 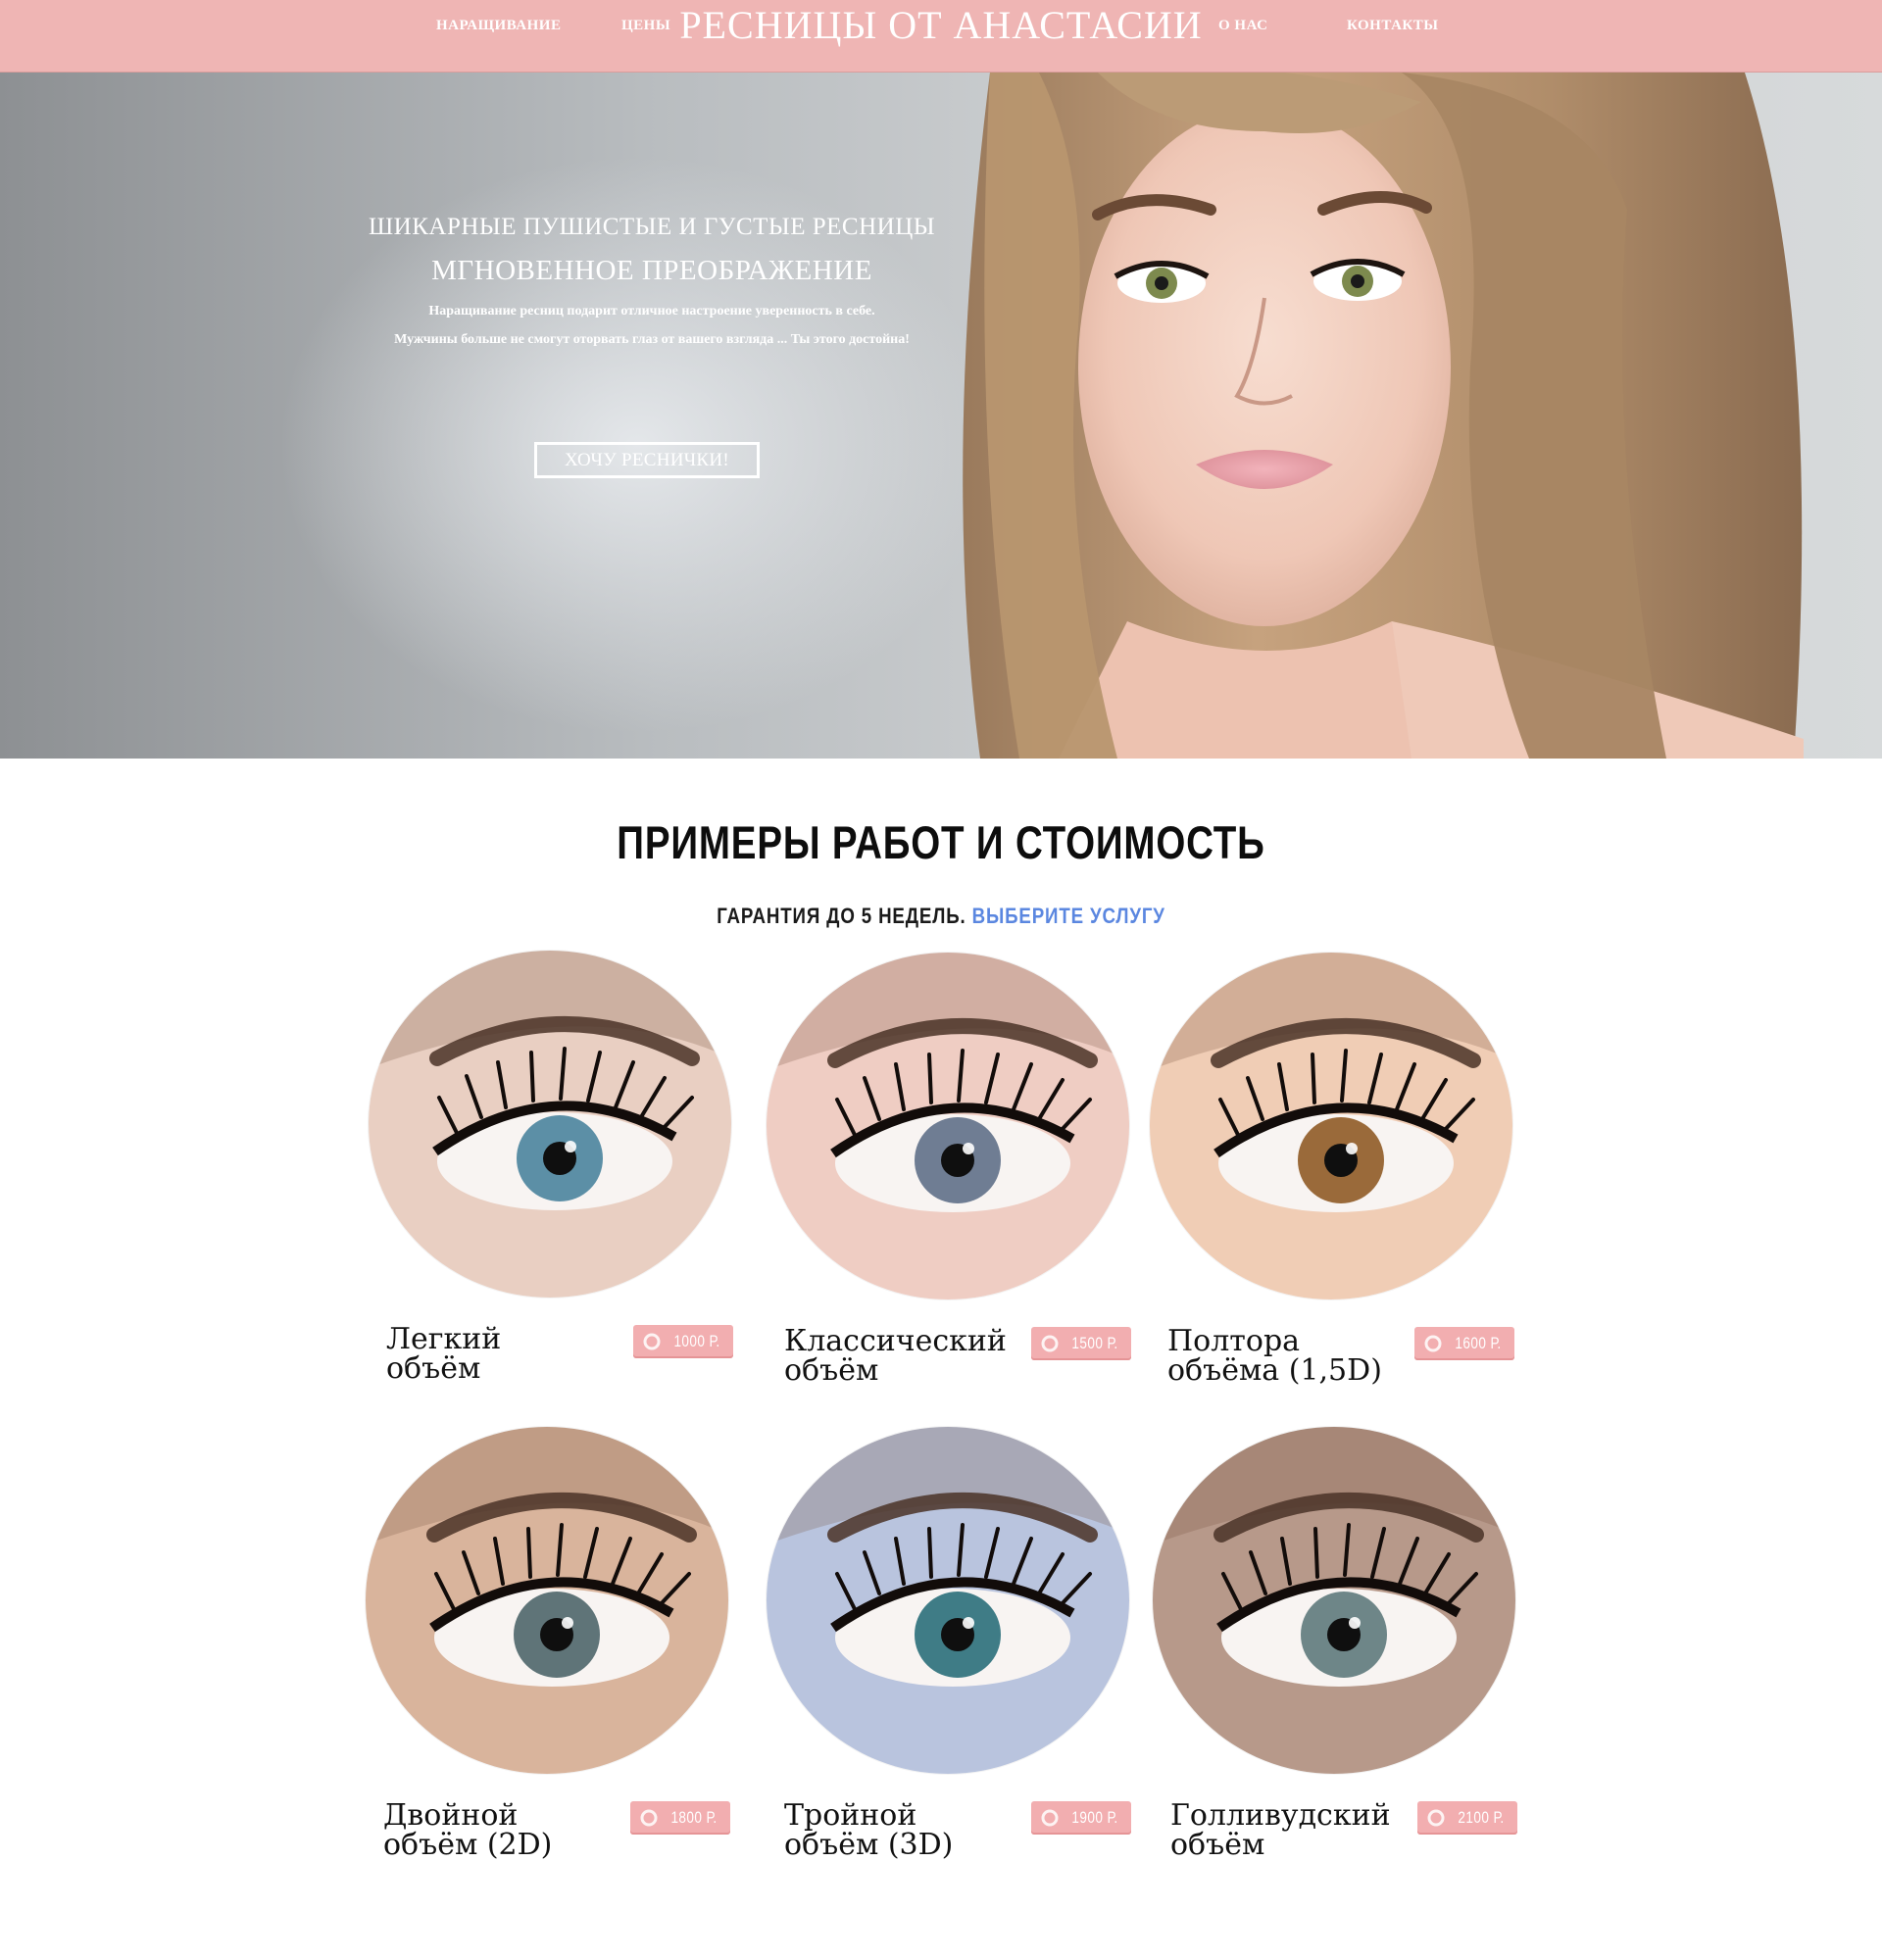 I want to click on service-name-line-1: Полтора, so click(x=1234, y=1341).